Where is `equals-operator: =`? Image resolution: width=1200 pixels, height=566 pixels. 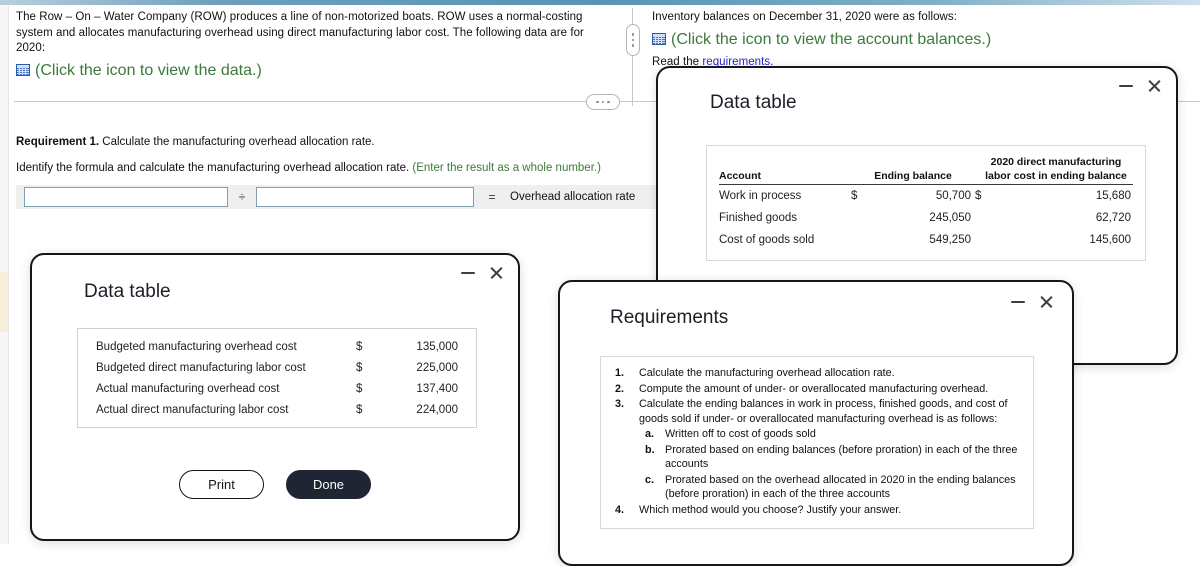 equals-operator: = is located at coordinates (492, 197).